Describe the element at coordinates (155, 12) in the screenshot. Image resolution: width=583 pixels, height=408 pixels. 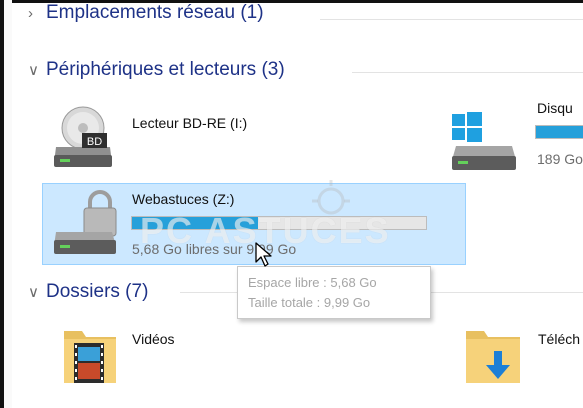
I see `group-header-label: Emplacements réseau (1)` at that location.